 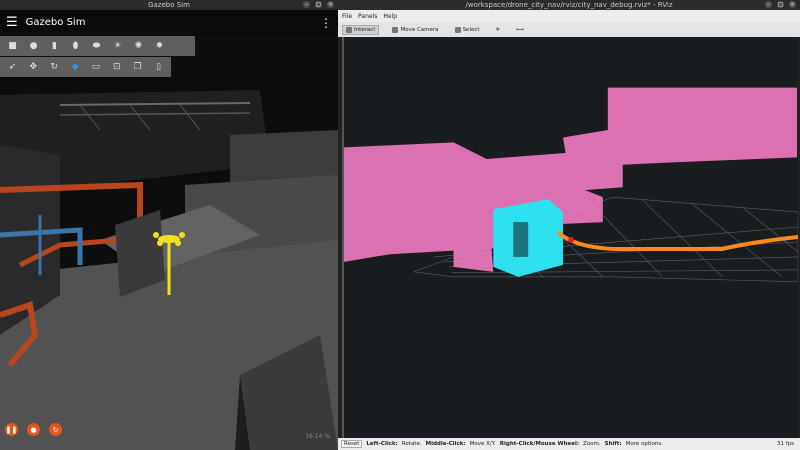 What do you see at coordinates (75, 46) in the screenshot?
I see `capsule-icon: ⬮` at bounding box center [75, 46].